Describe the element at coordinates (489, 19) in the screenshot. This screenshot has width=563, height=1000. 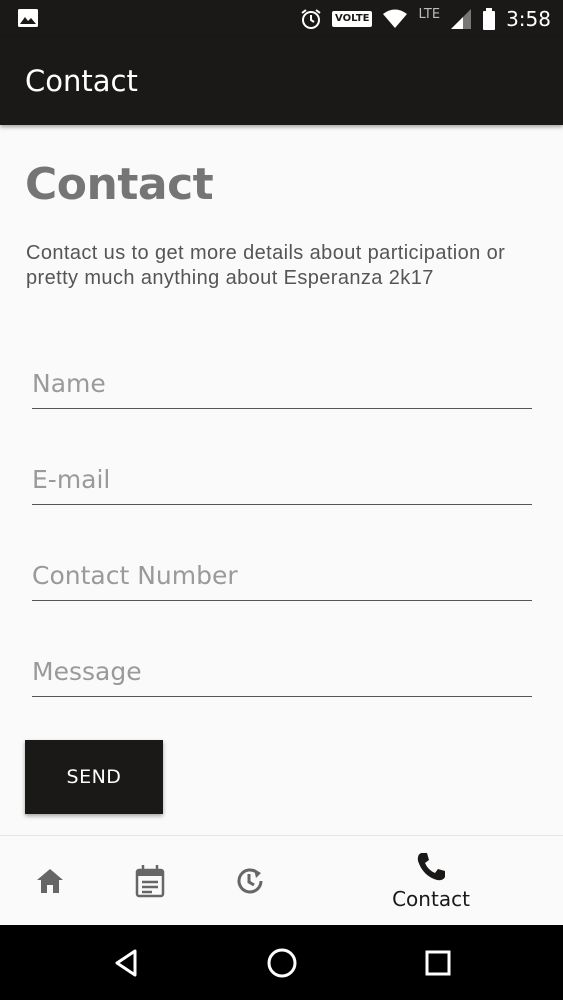
I see `battery-icon` at that location.